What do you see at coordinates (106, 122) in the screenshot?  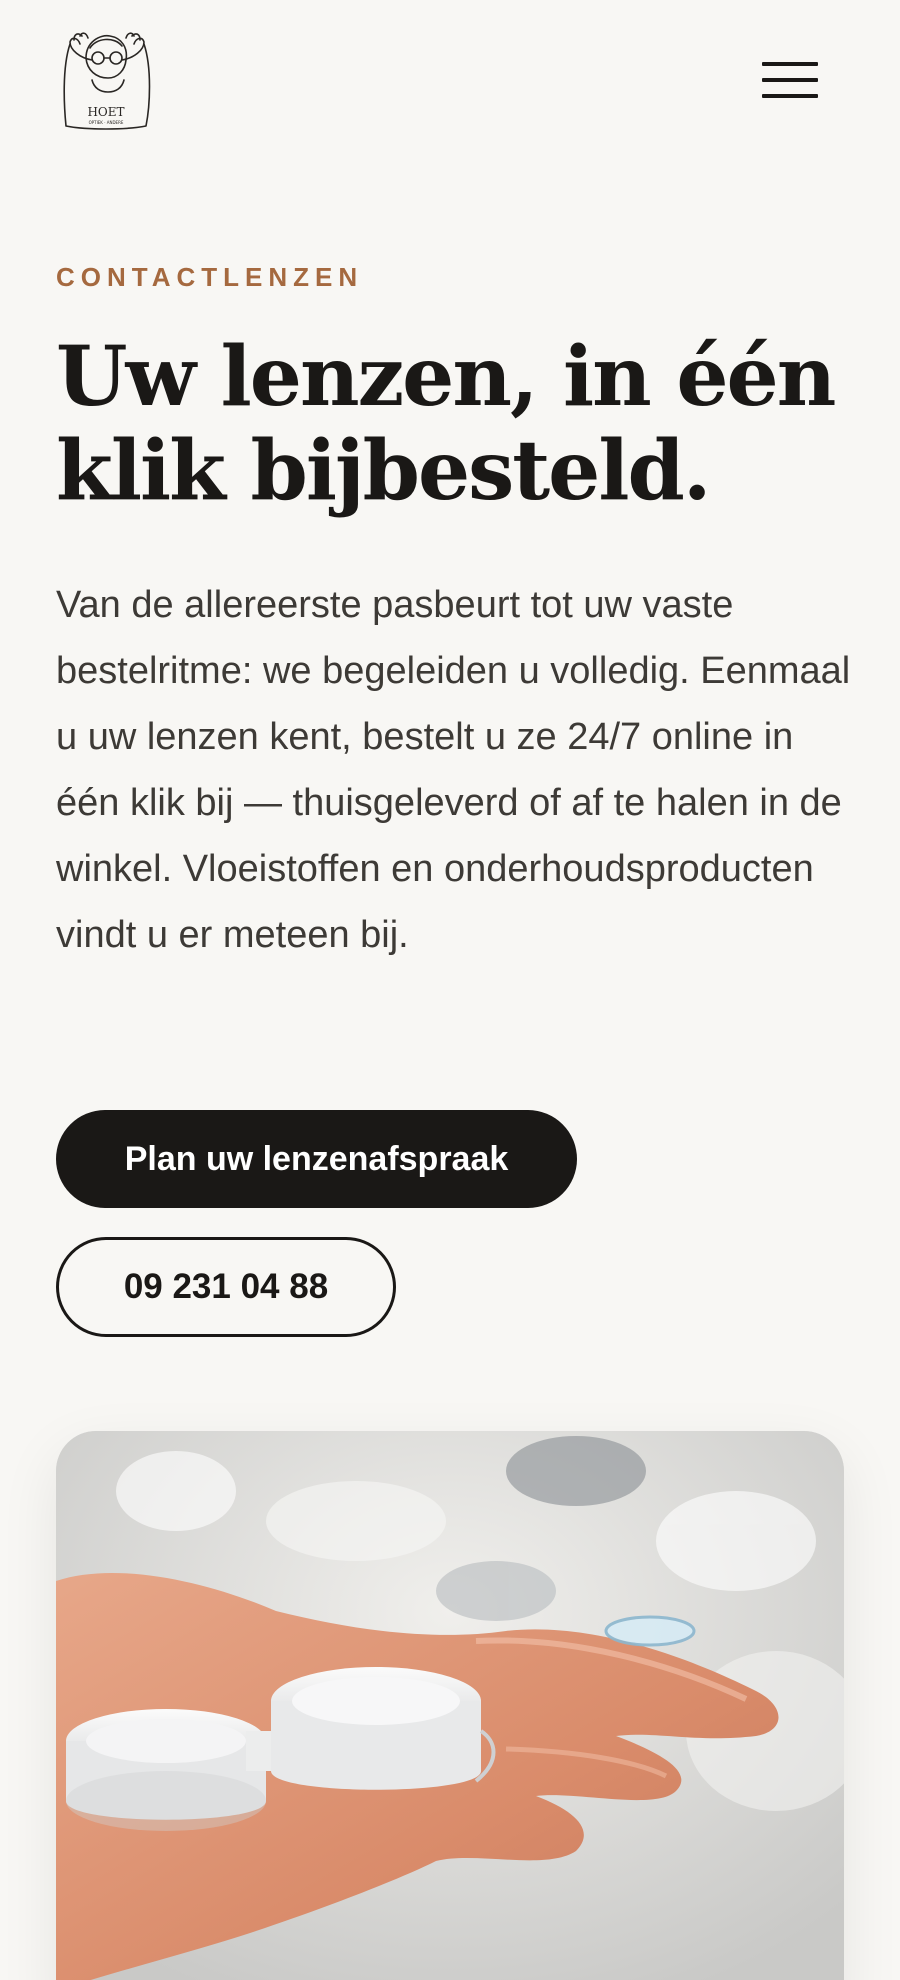 I see `svg-text: OPTIEK · ANDERE` at bounding box center [106, 122].